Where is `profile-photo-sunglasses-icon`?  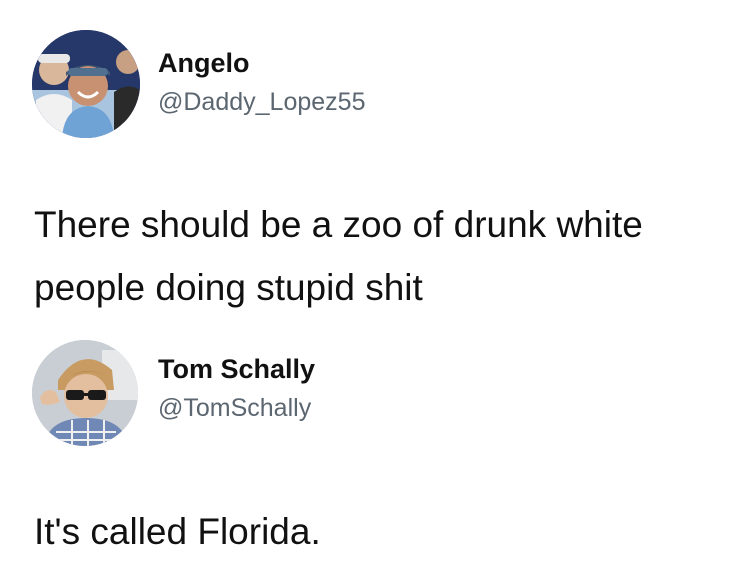 profile-photo-sunglasses-icon is located at coordinates (85, 393).